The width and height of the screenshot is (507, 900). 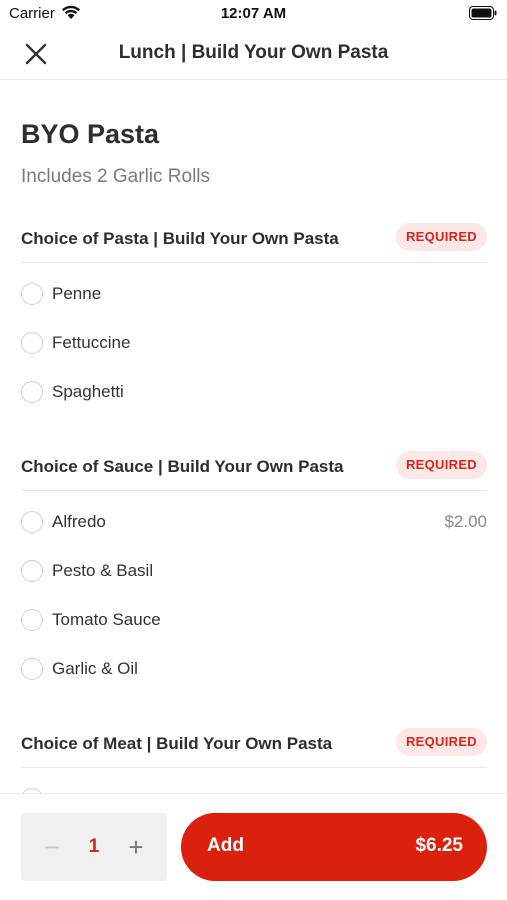 What do you see at coordinates (439, 845) in the screenshot?
I see `add-button-price: $6.25` at bounding box center [439, 845].